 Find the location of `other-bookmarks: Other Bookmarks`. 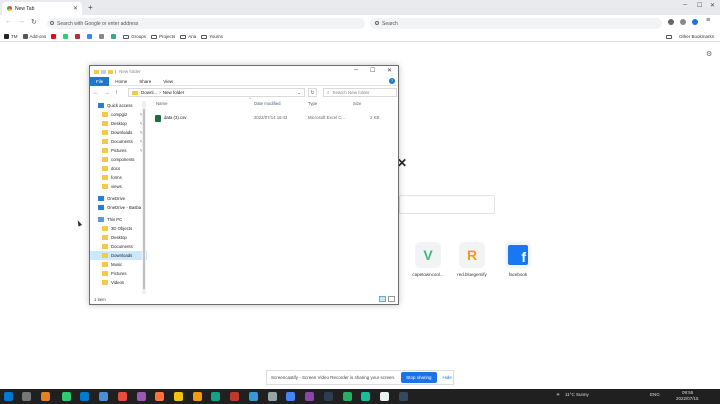

other-bookmarks: Other Bookmarks is located at coordinates (689, 36).